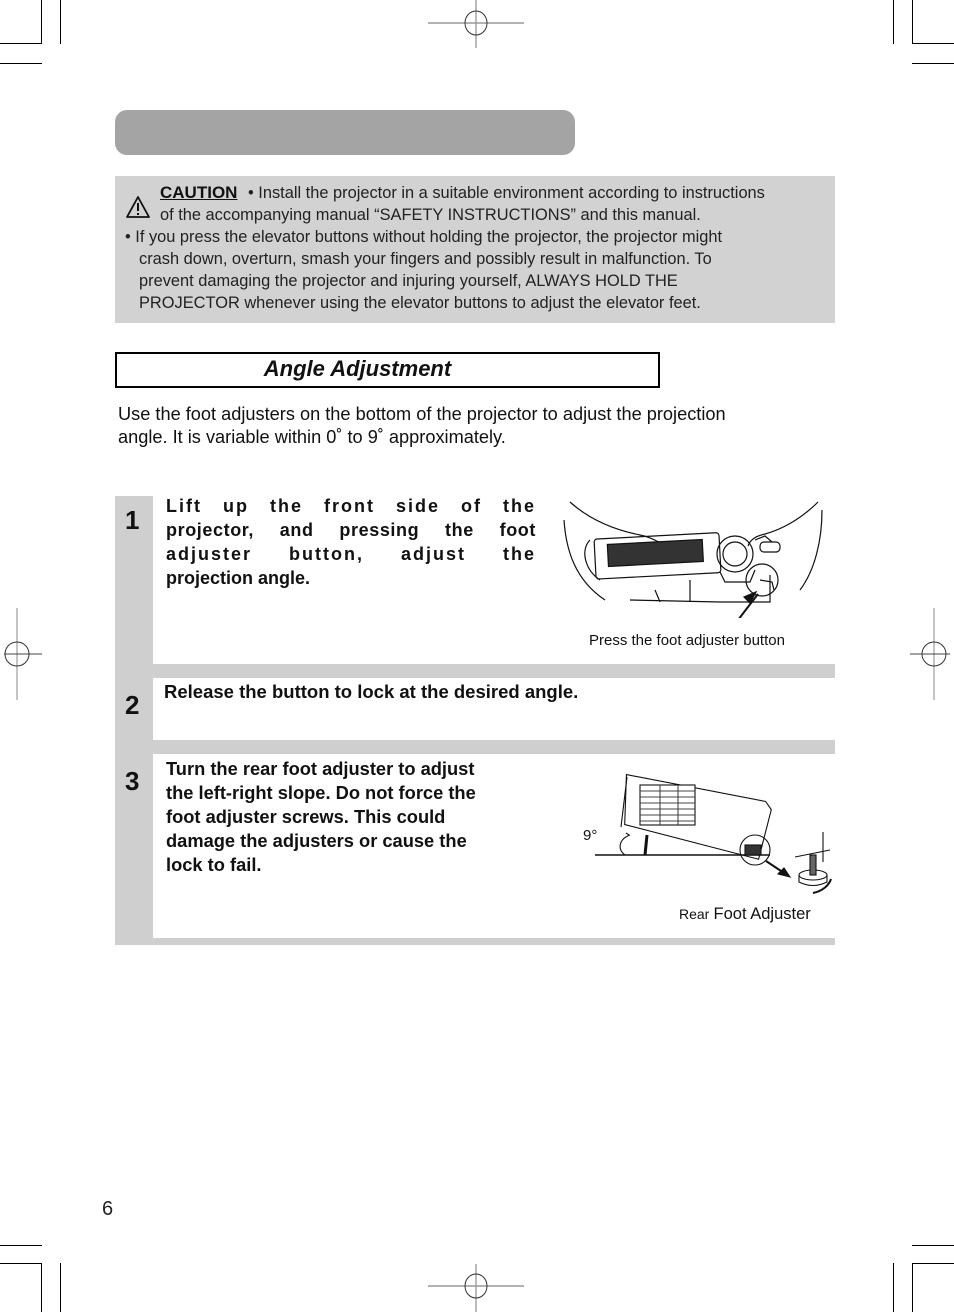  Describe the element at coordinates (108, 1209) in the screenshot. I see `page-number: 6` at that location.